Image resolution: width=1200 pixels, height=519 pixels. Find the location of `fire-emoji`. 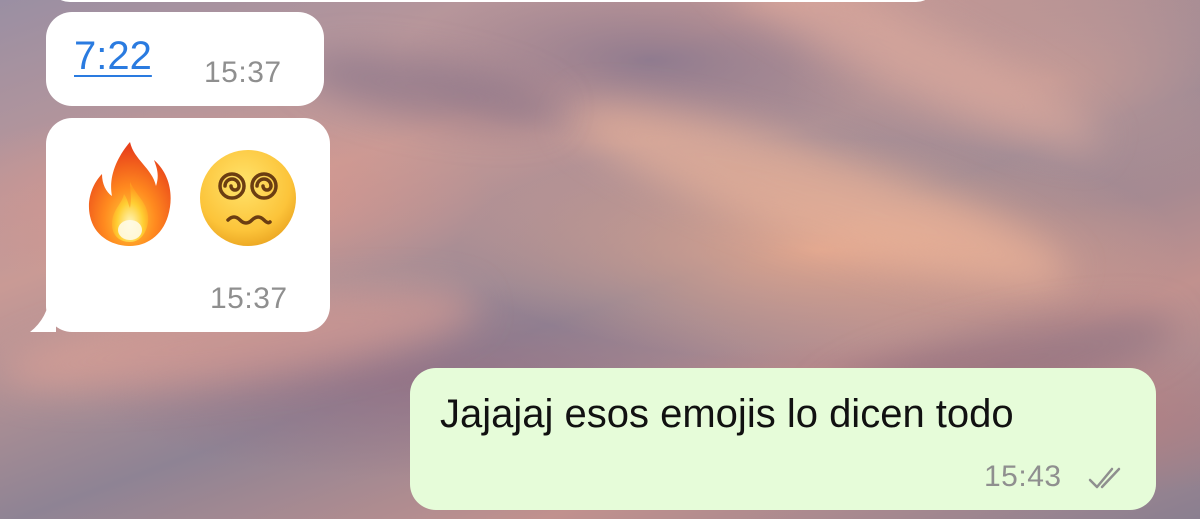

fire-emoji is located at coordinates (129, 194).